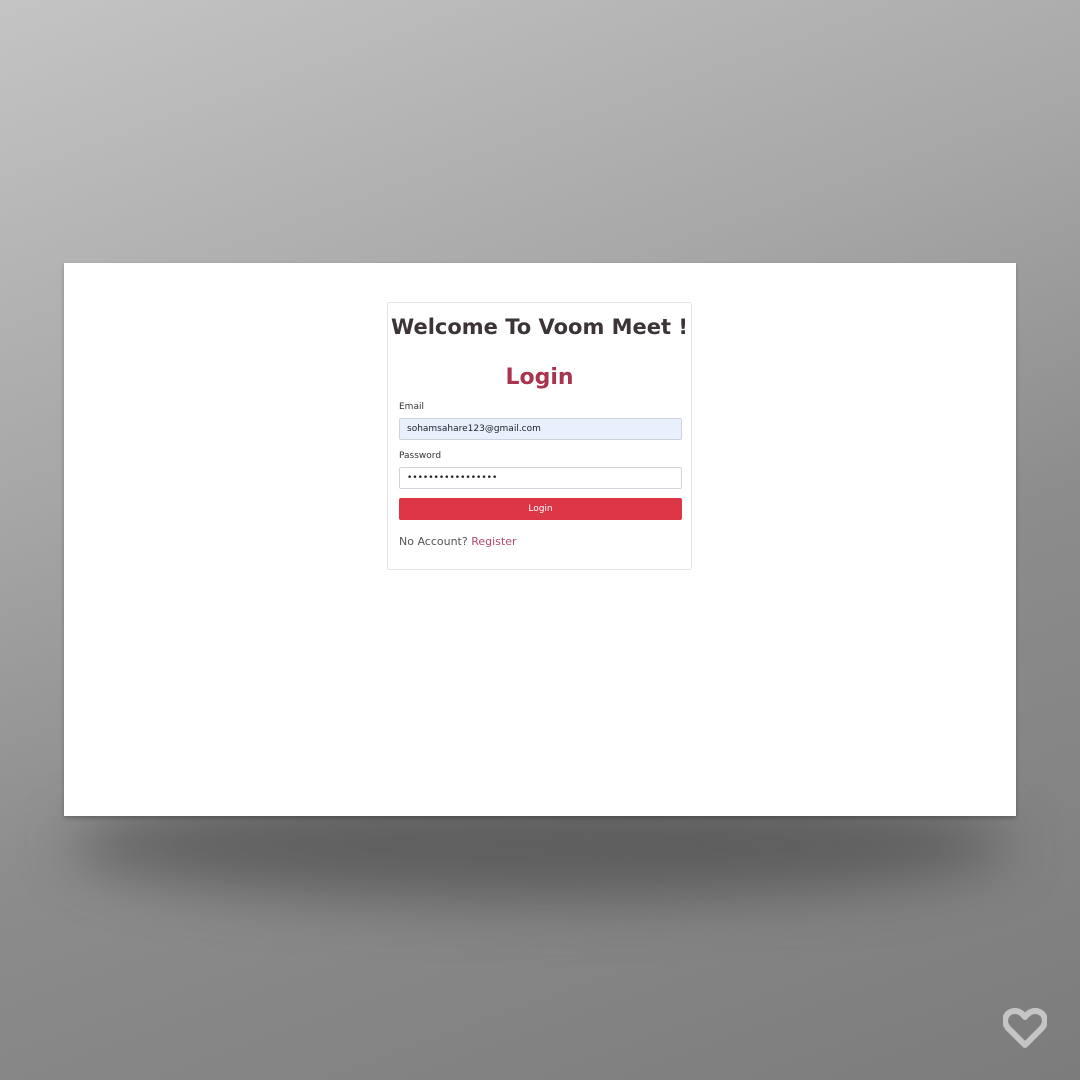 The height and width of the screenshot is (1080, 1080). Describe the element at coordinates (493, 541) in the screenshot. I see `register-link: Register` at that location.